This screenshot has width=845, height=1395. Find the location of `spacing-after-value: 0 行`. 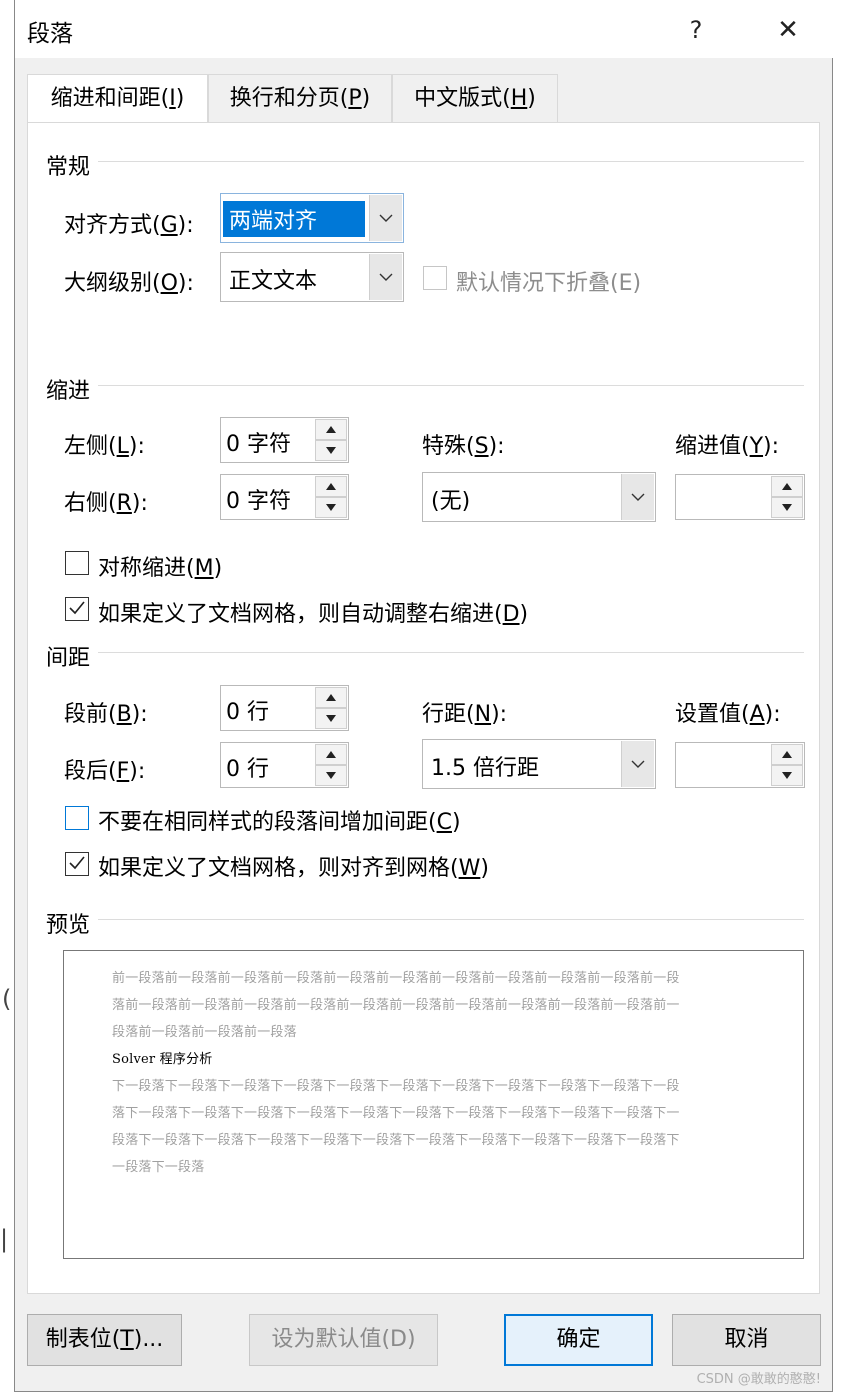

spacing-after-value: 0 行 is located at coordinates (247, 769).